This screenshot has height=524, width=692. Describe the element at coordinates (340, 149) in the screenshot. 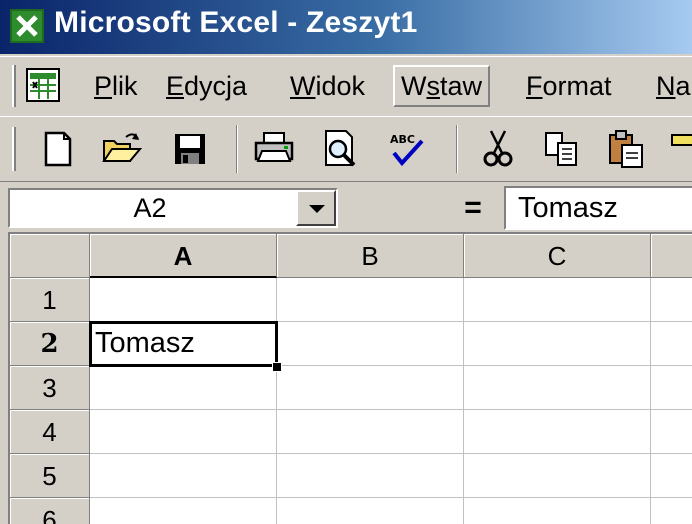

I see `print-preview-icon` at that location.